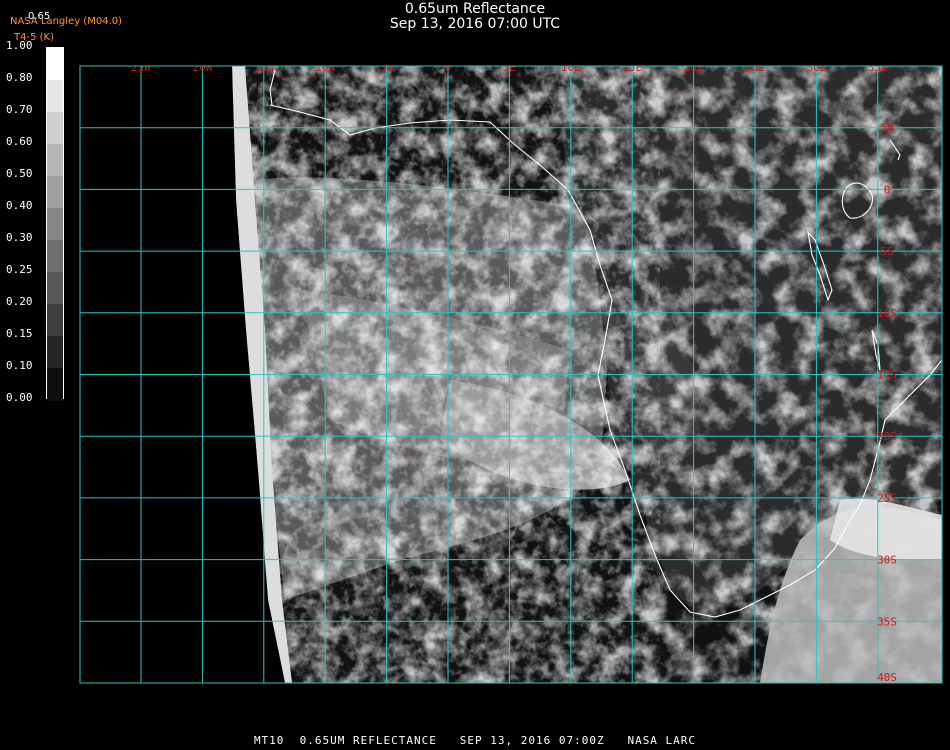 The image size is (950, 750). What do you see at coordinates (19, 109) in the screenshot?
I see `colorbar-tick-label: 0.70` at bounding box center [19, 109].